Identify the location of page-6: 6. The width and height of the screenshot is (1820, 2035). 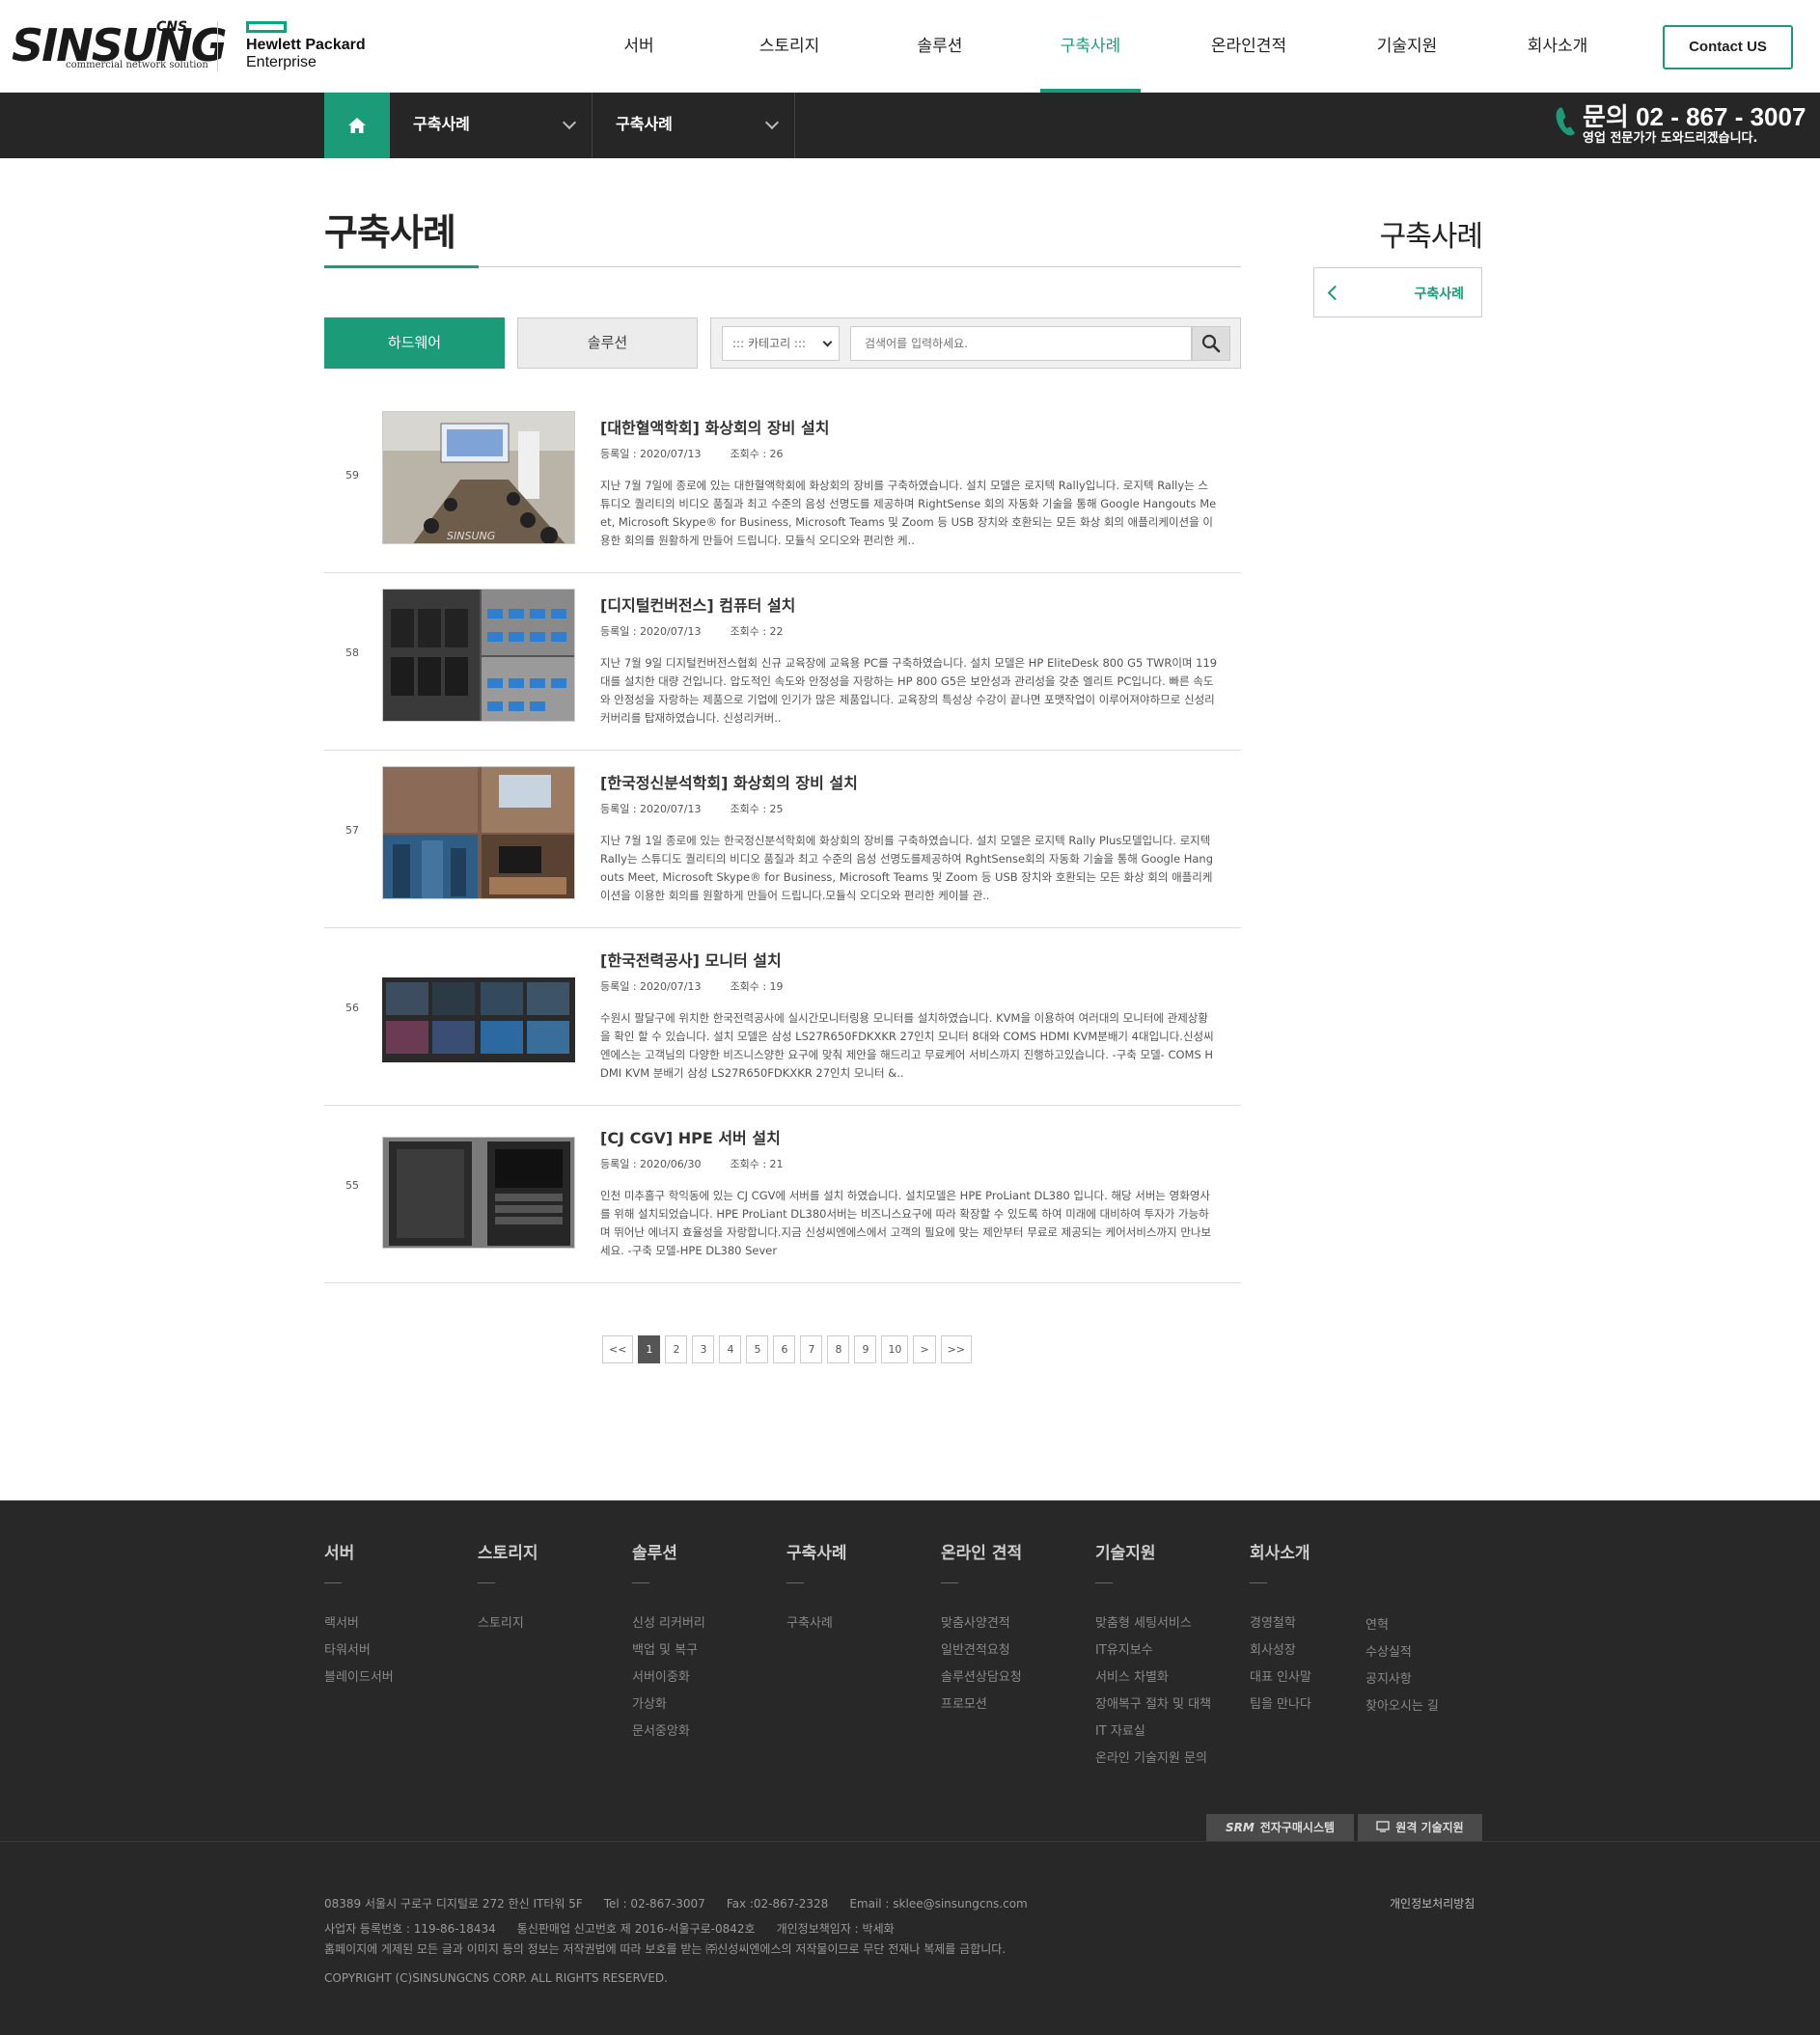
(784, 1349).